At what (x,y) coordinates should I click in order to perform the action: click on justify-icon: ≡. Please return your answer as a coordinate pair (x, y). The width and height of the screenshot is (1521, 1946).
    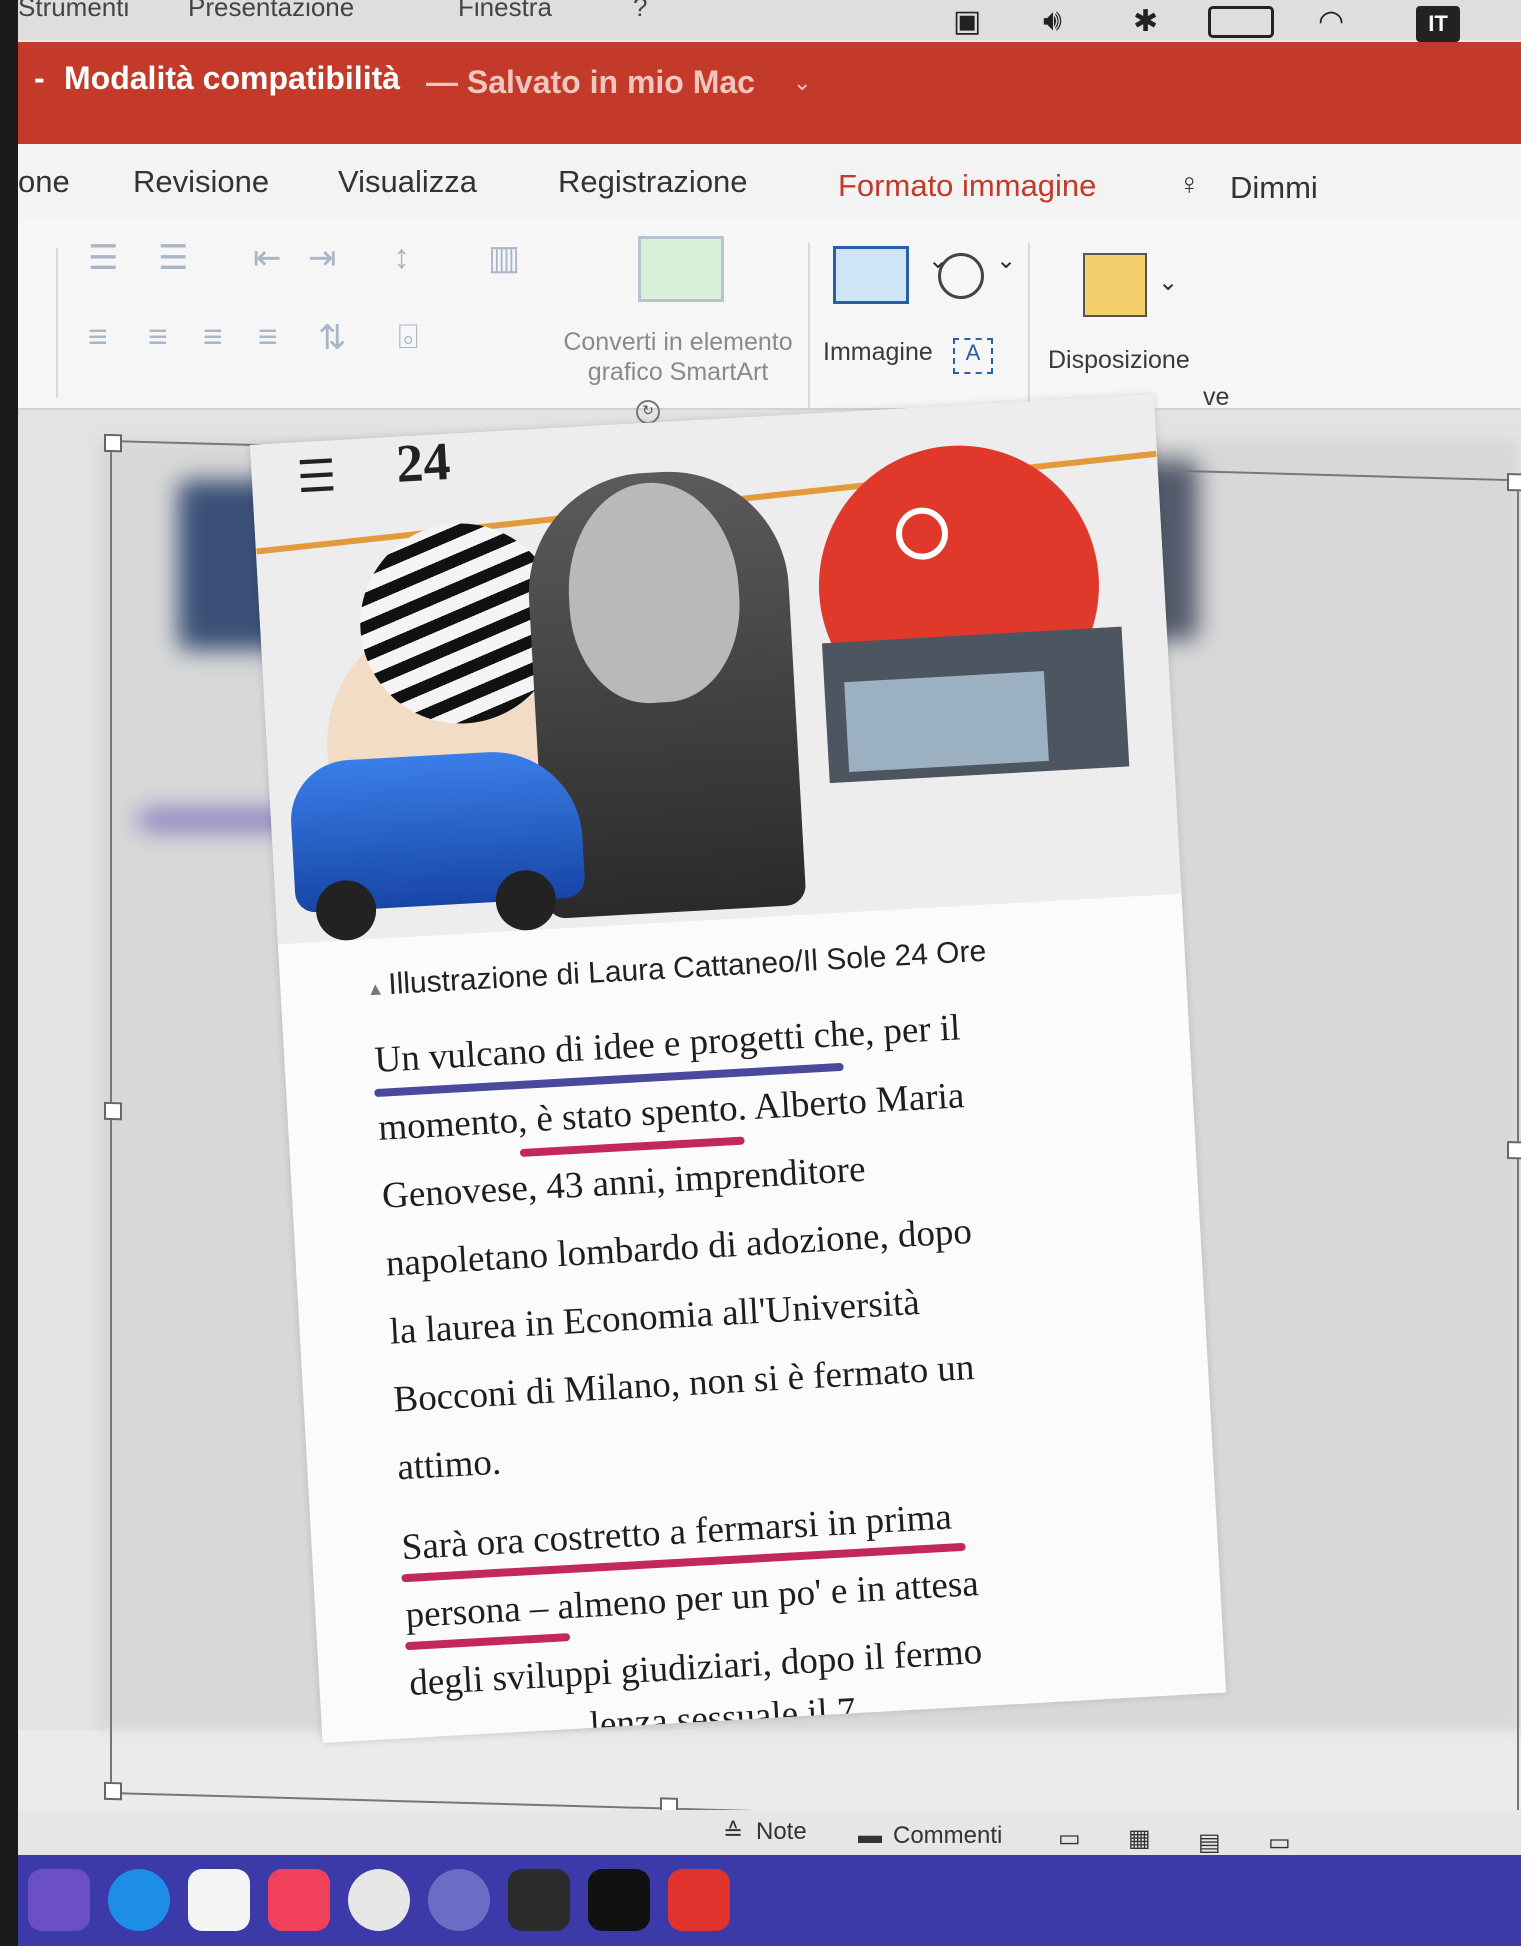
    Looking at the image, I should click on (268, 337).